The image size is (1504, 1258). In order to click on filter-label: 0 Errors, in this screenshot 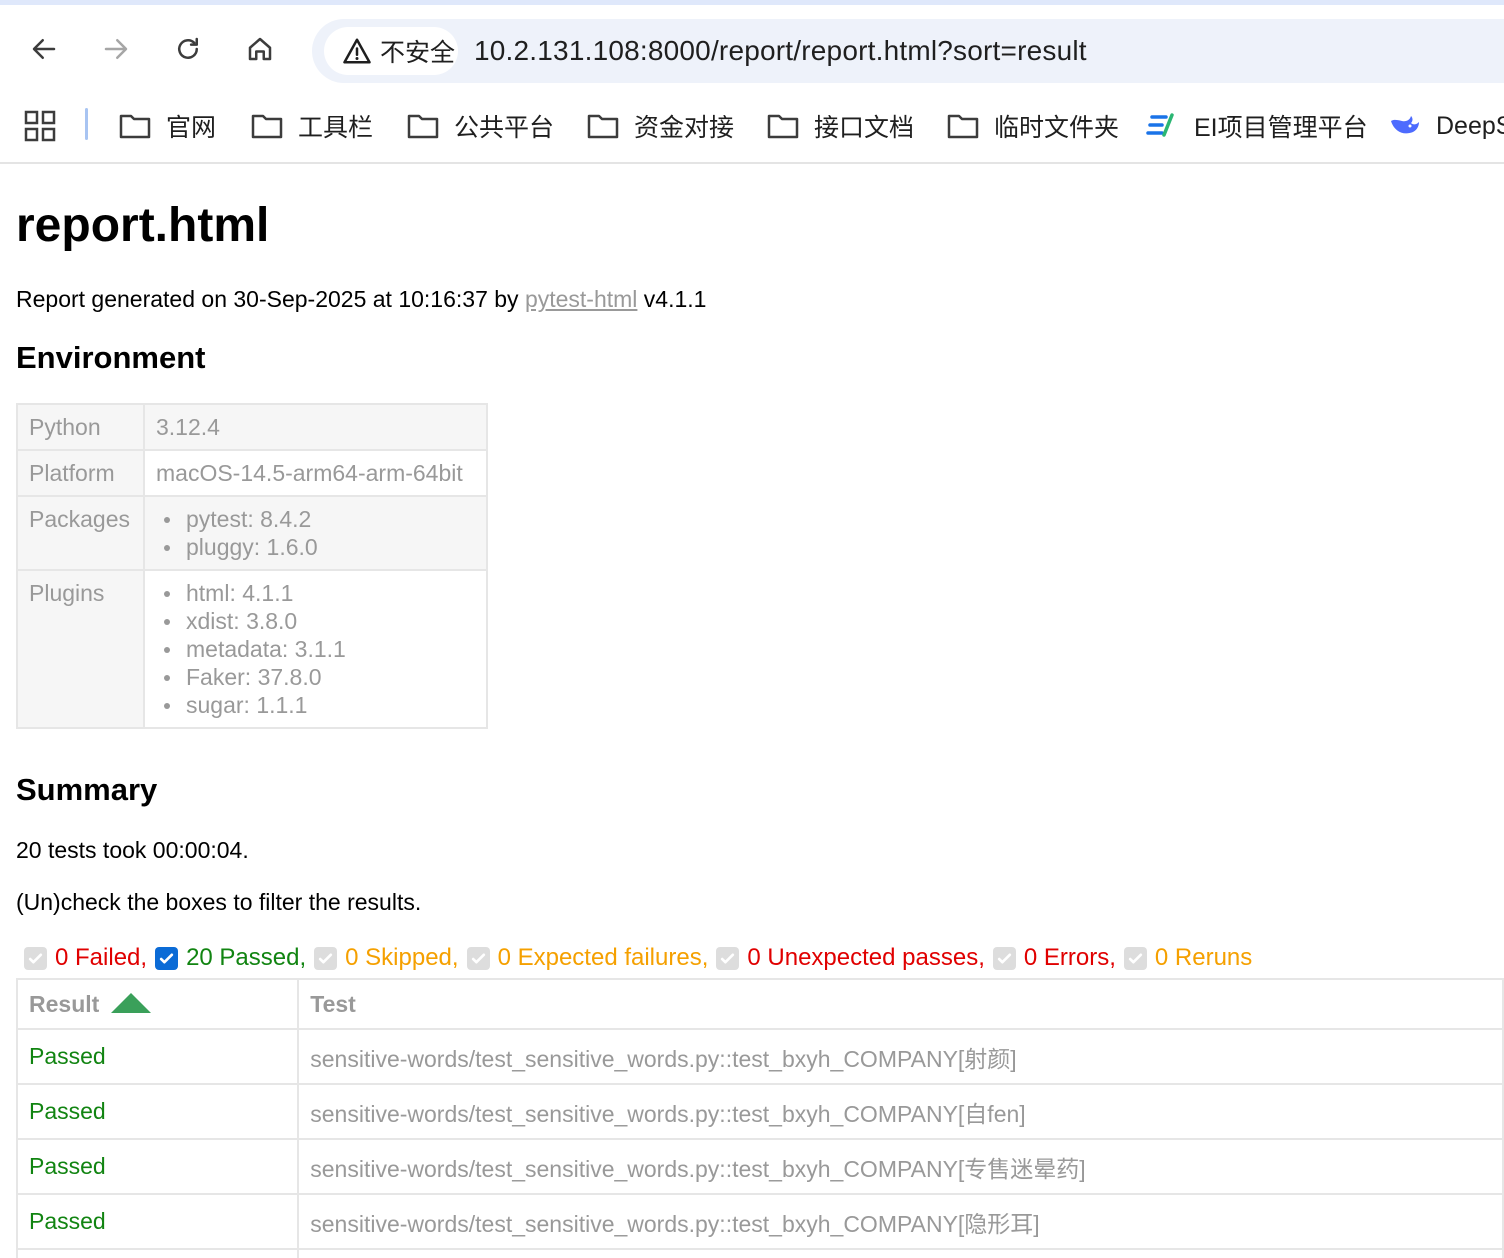, I will do `click(1069, 957)`.